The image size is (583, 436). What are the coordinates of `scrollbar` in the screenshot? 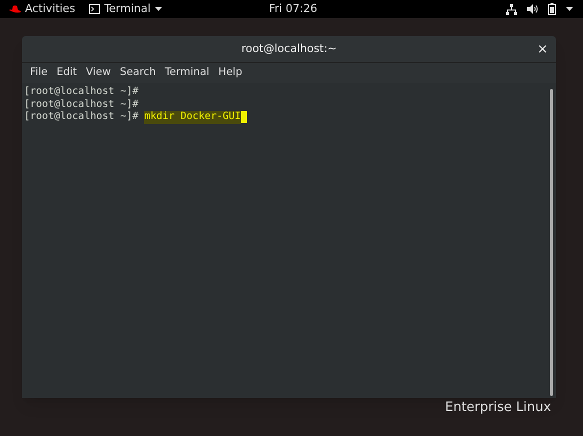 It's located at (551, 242).